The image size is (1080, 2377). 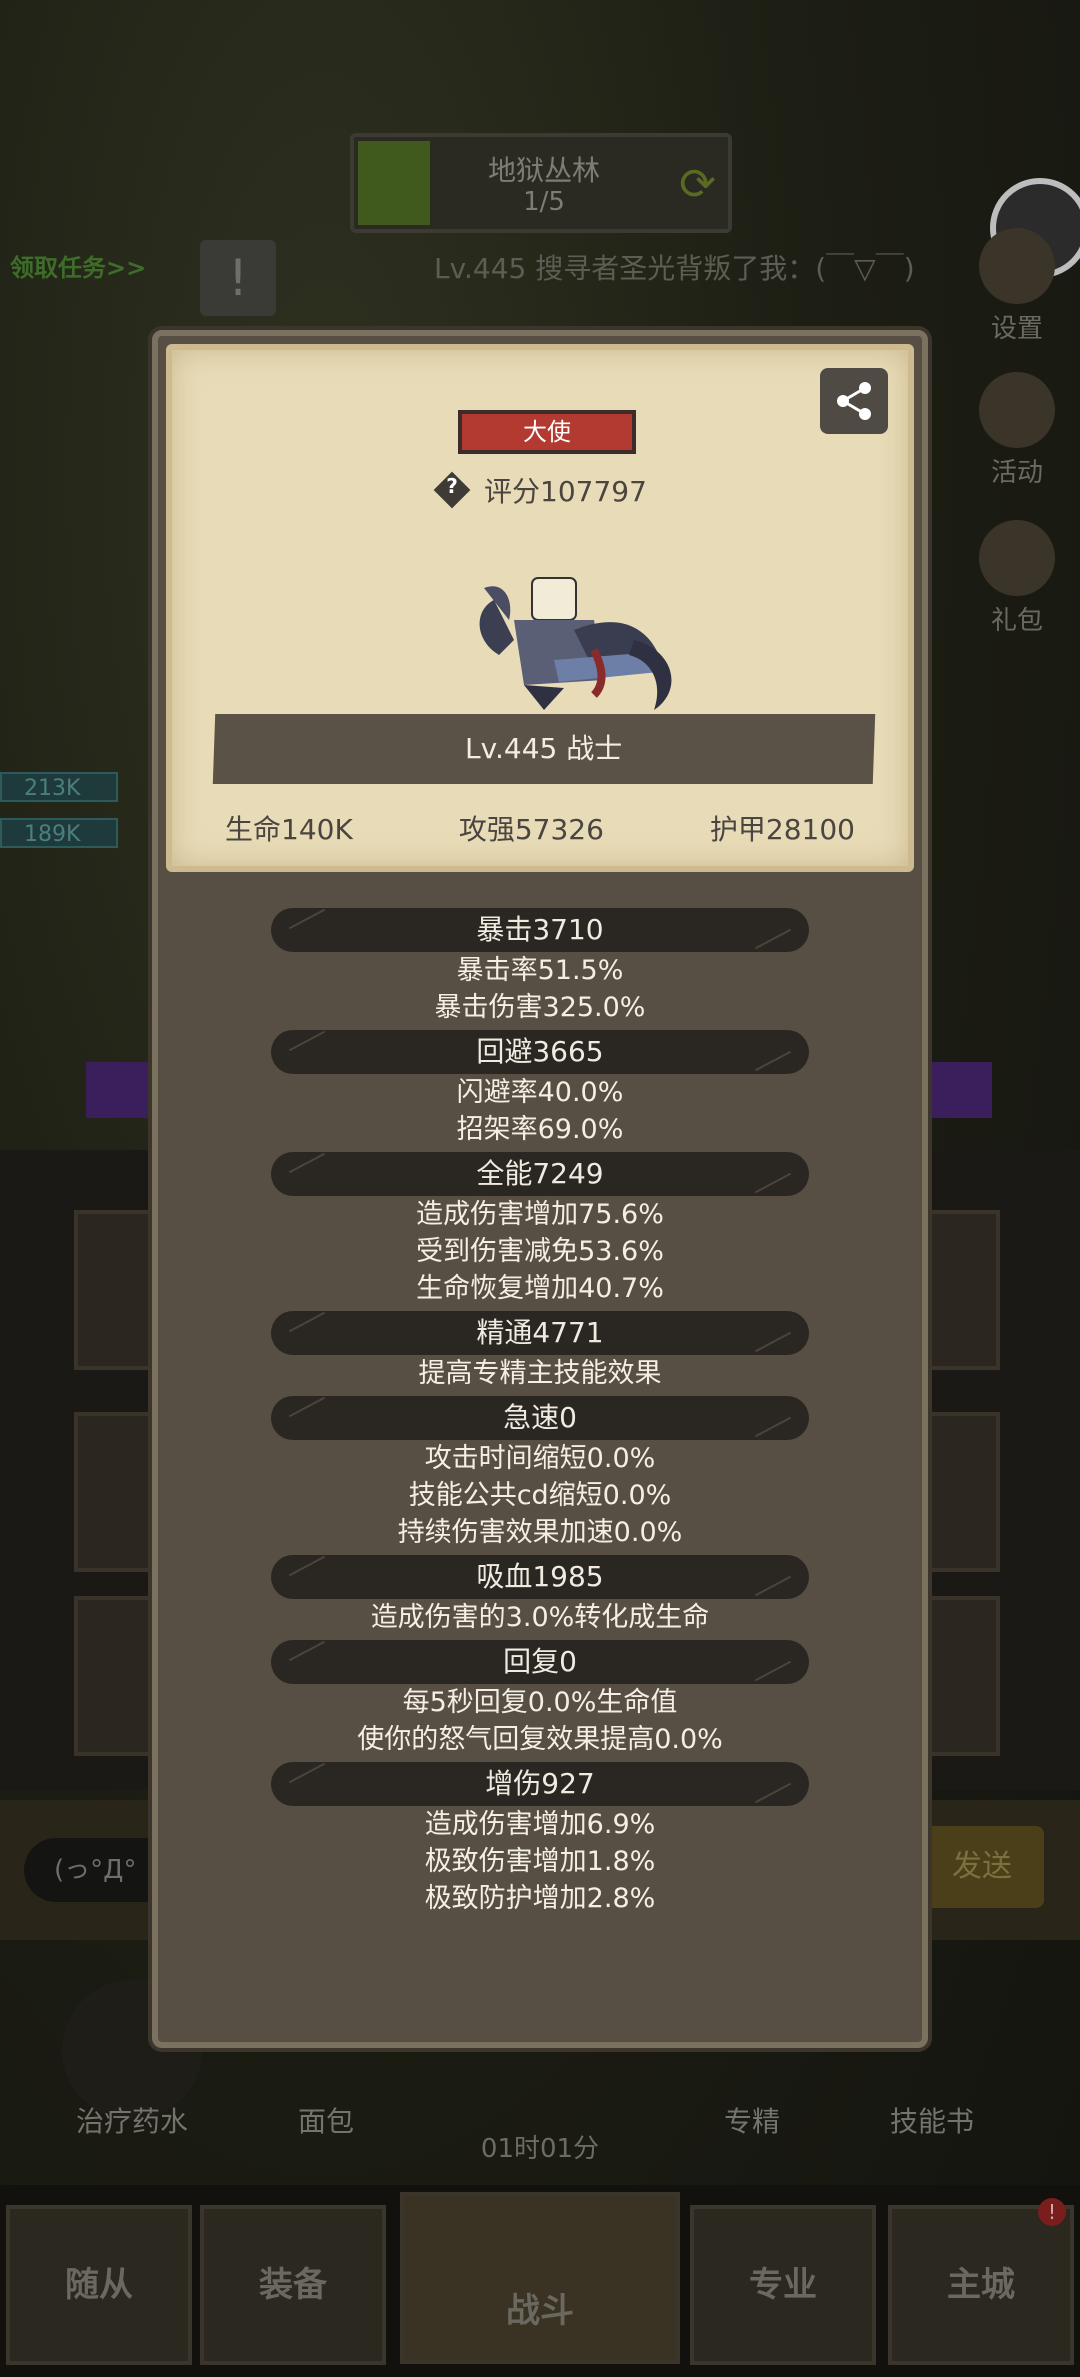 I want to click on gift-label: 礼包, so click(x=1016, y=621).